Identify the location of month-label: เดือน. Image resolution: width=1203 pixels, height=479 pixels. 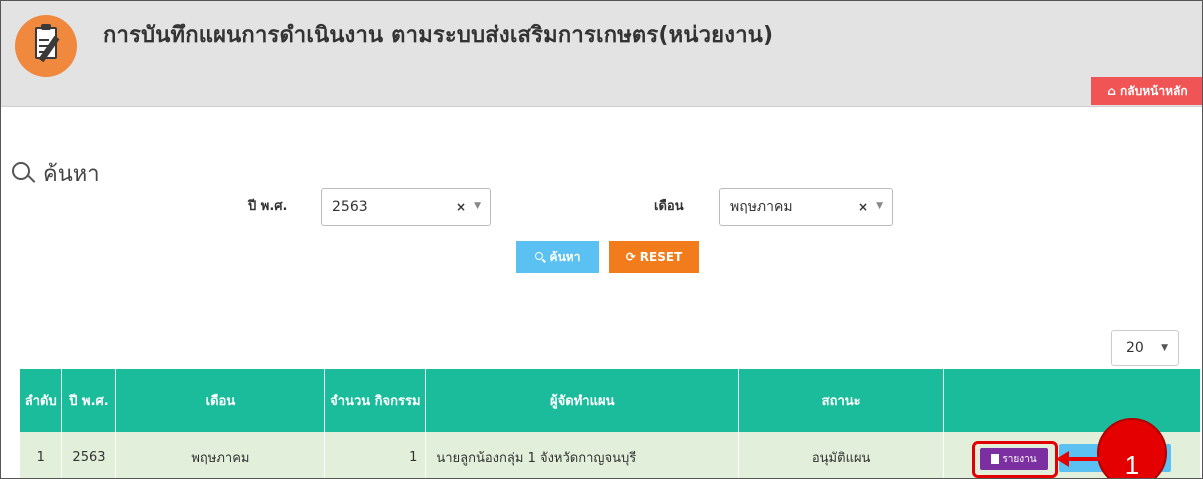
(669, 206).